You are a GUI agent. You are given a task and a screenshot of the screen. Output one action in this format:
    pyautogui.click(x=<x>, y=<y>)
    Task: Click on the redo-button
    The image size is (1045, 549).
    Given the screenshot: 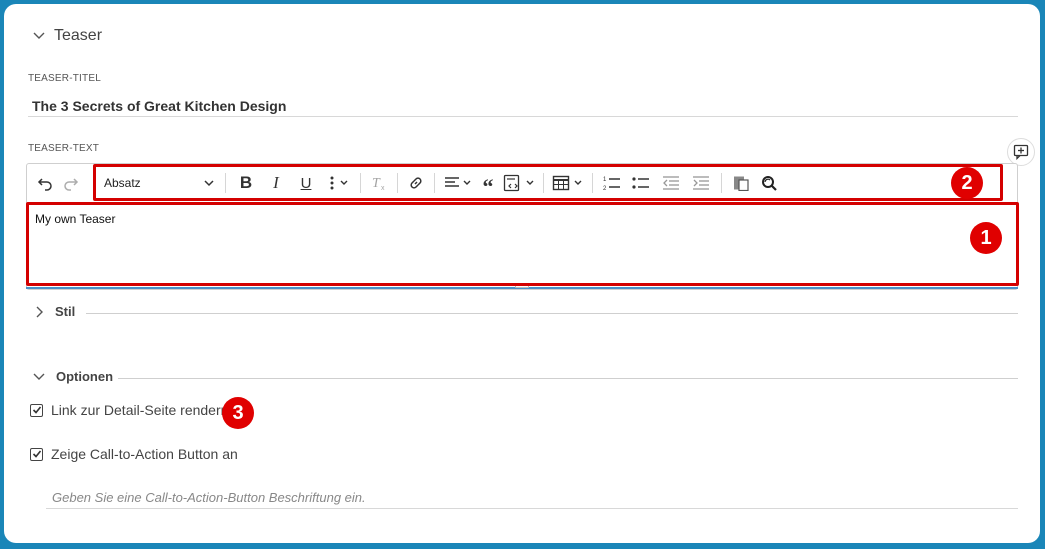 What is the action you would take?
    pyautogui.click(x=71, y=183)
    